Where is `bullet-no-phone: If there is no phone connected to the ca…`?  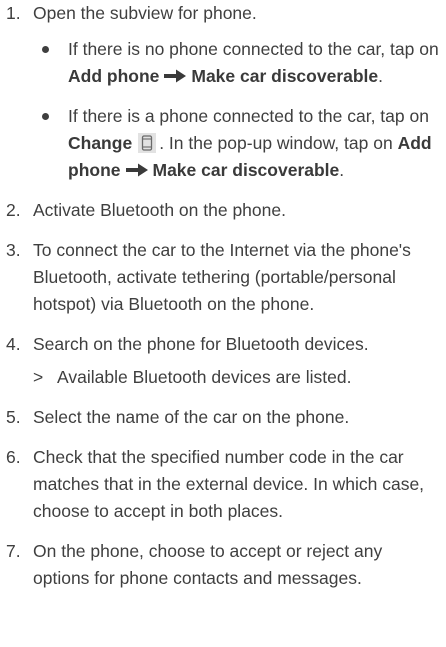 bullet-no-phone: If there is no phone connected to the ca… is located at coordinates (237, 63).